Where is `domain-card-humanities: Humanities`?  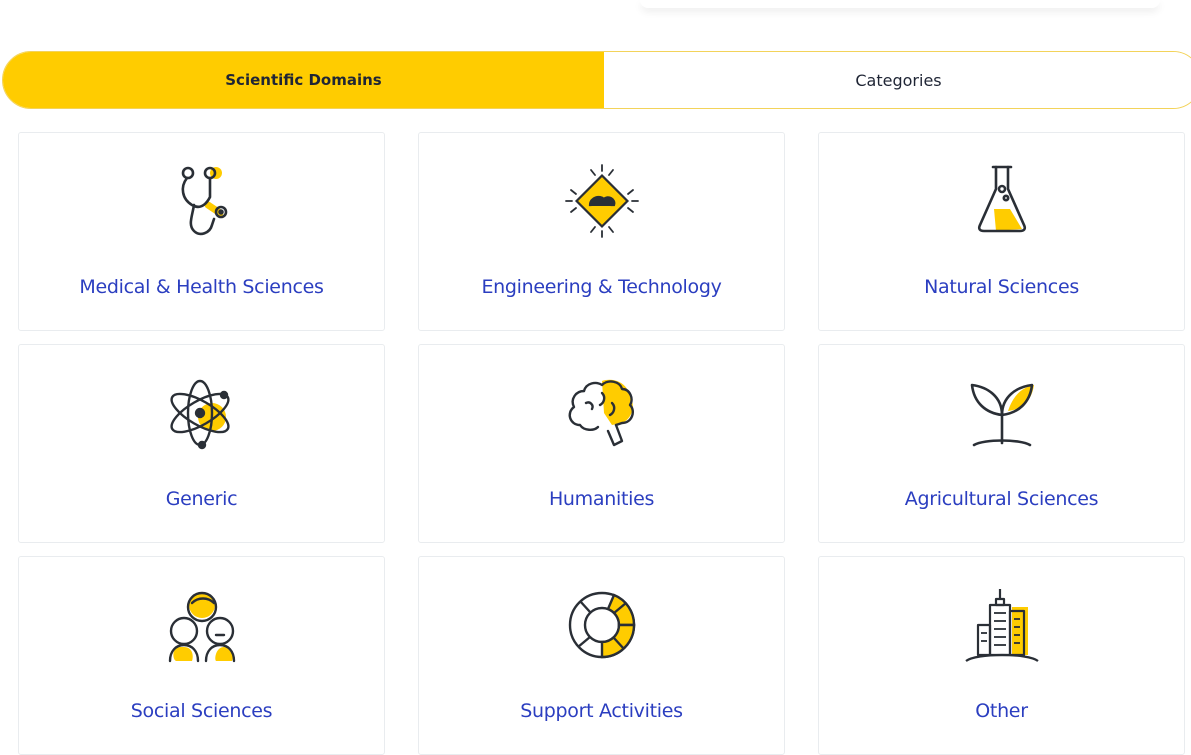
domain-card-humanities: Humanities is located at coordinates (601, 443).